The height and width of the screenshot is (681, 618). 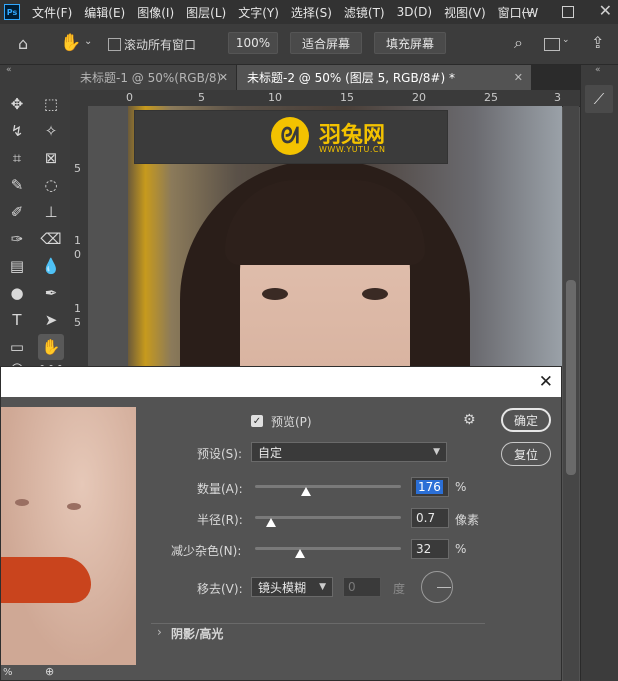 What do you see at coordinates (51, 266) in the screenshot?
I see `blur-tool-icon: 💧` at bounding box center [51, 266].